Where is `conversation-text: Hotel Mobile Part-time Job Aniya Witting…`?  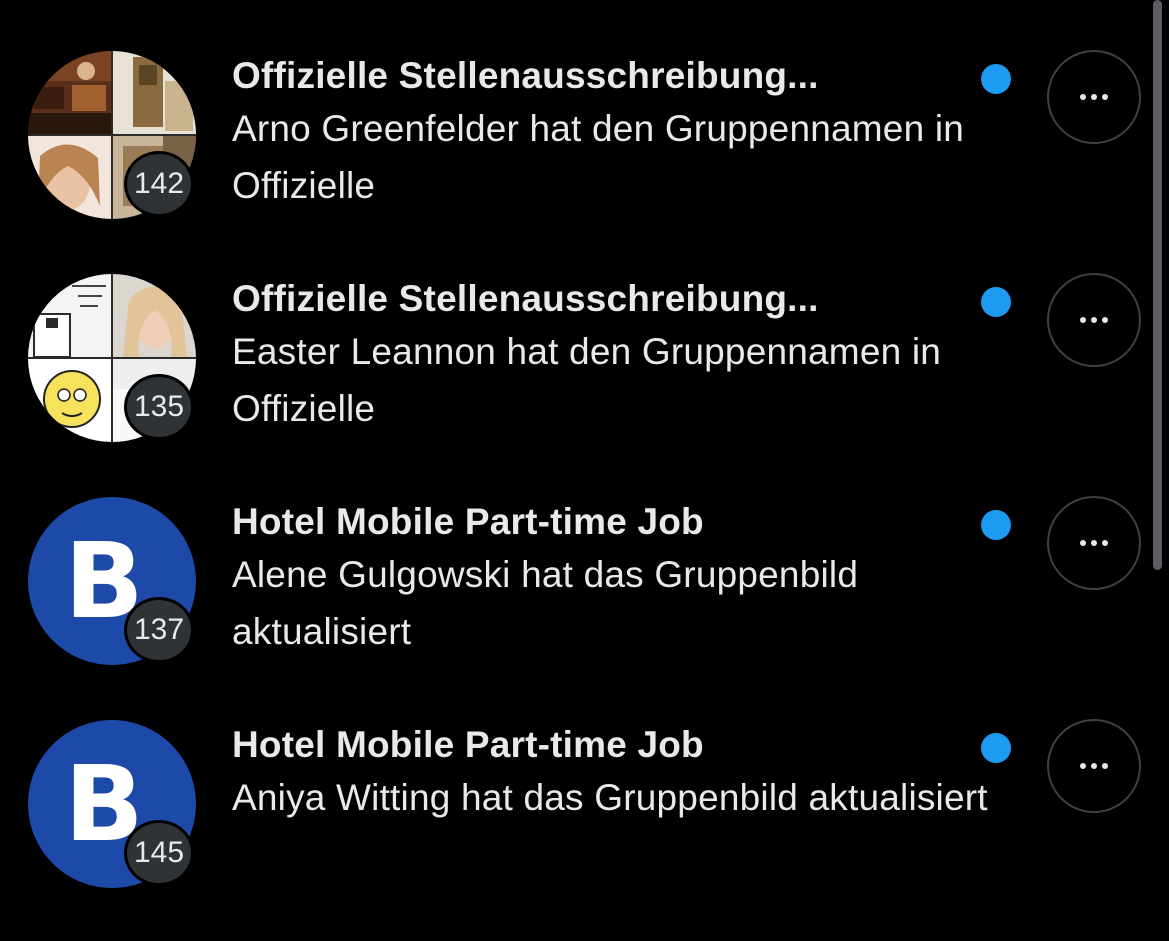
conversation-text: Hotel Mobile Part-time Job Aniya Witting… is located at coordinates (612, 773).